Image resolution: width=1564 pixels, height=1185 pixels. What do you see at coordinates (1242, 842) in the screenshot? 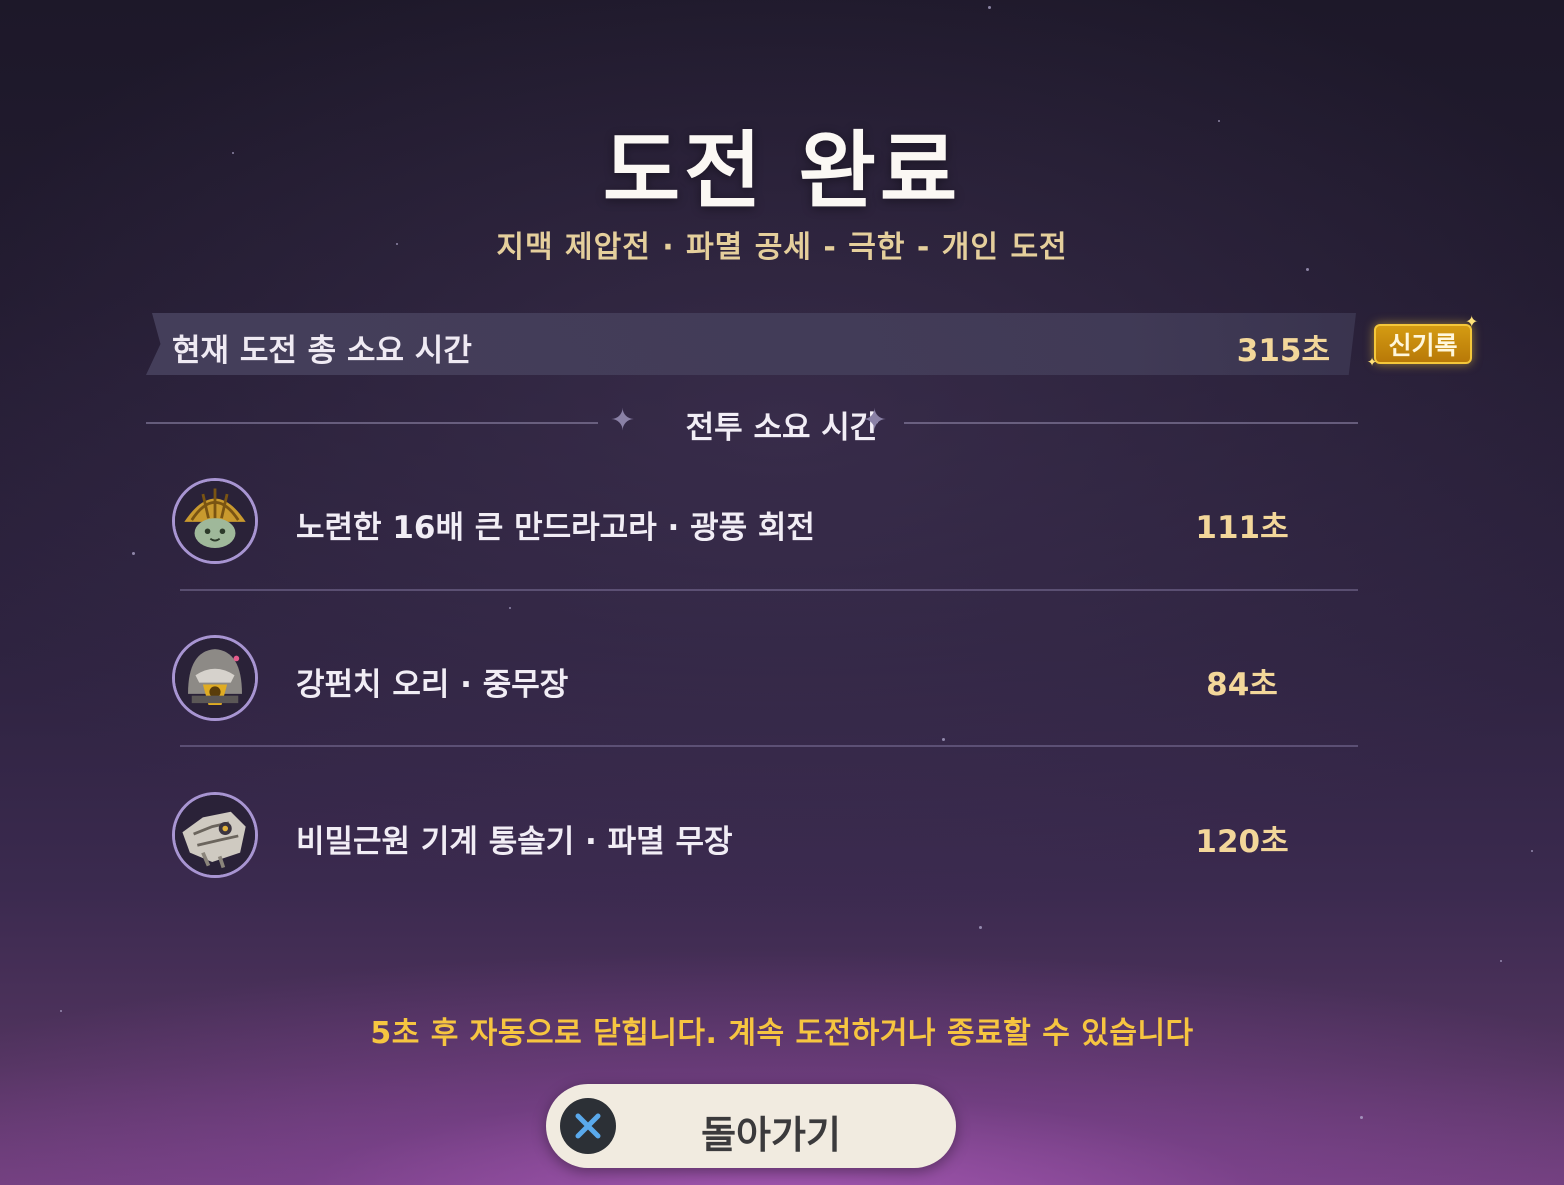
I see `battle-time: 120초` at bounding box center [1242, 842].